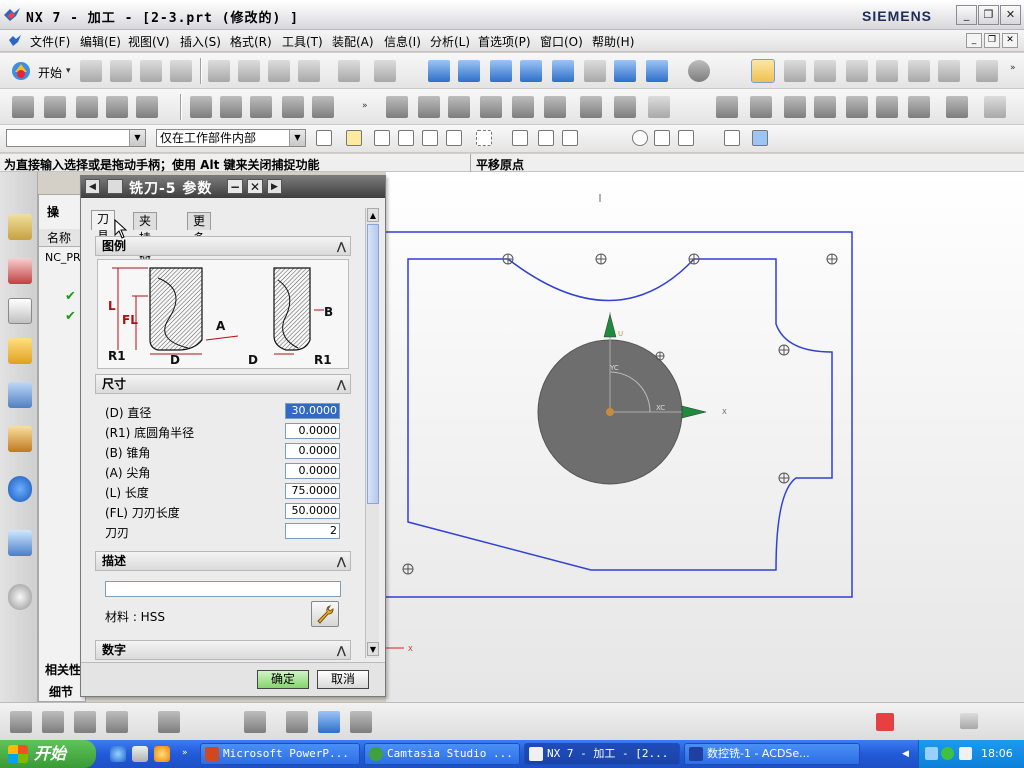  Describe the element at coordinates (504, 41) in the screenshot. I see `menu-preferences: 首选项(P)` at that location.